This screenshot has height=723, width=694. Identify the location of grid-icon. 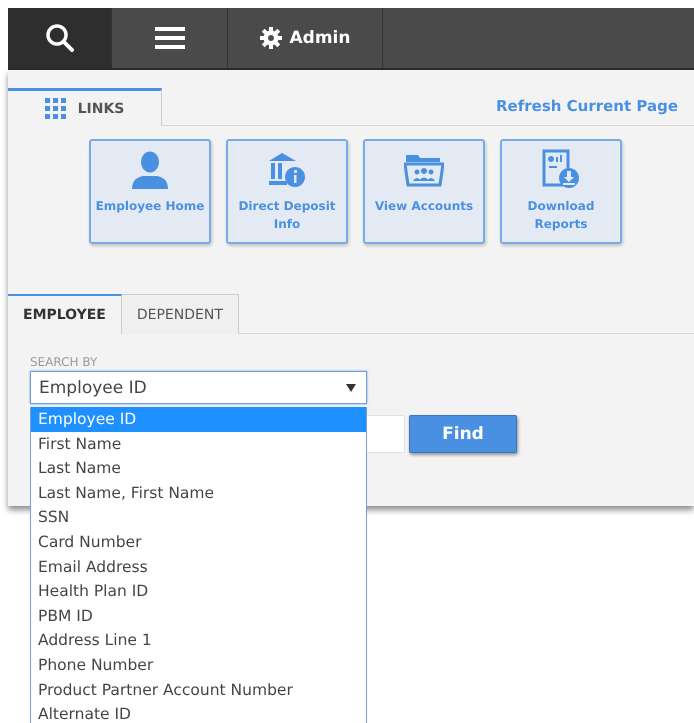
(55, 108).